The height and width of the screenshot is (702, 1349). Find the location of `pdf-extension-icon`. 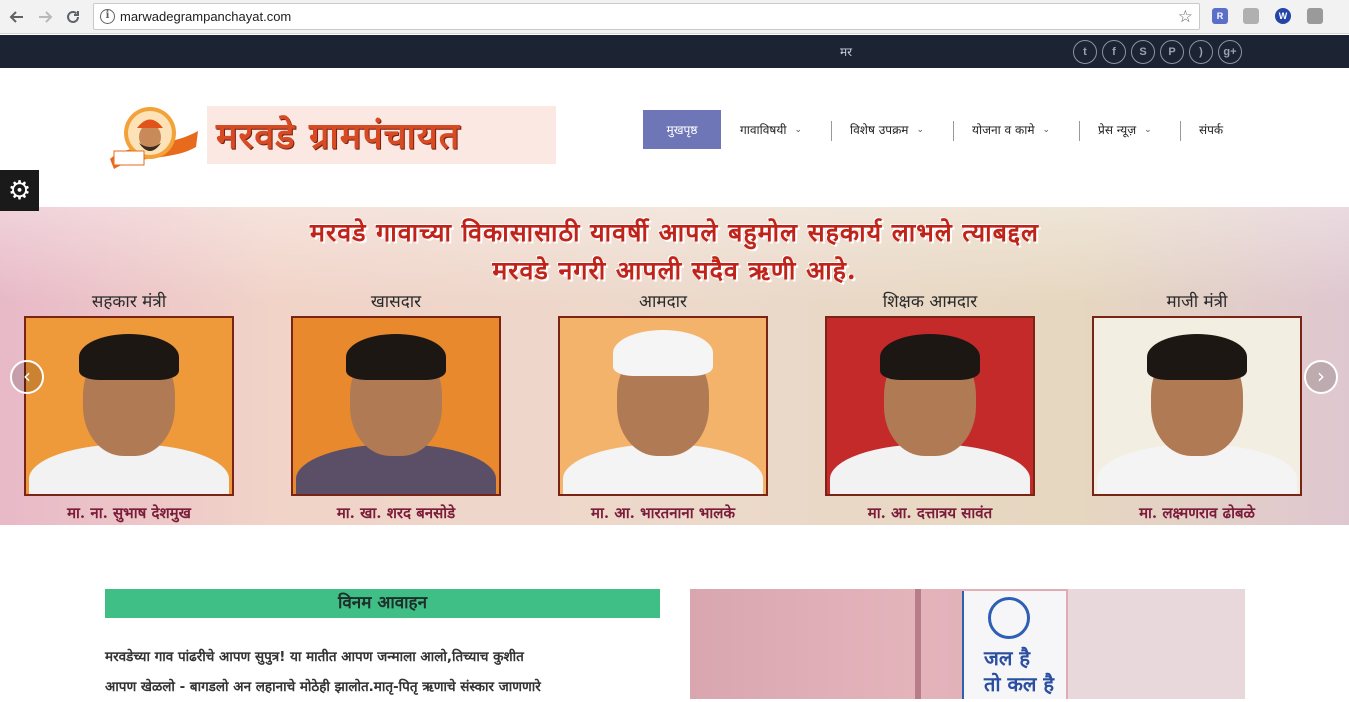

pdf-extension-icon is located at coordinates (1251, 16).